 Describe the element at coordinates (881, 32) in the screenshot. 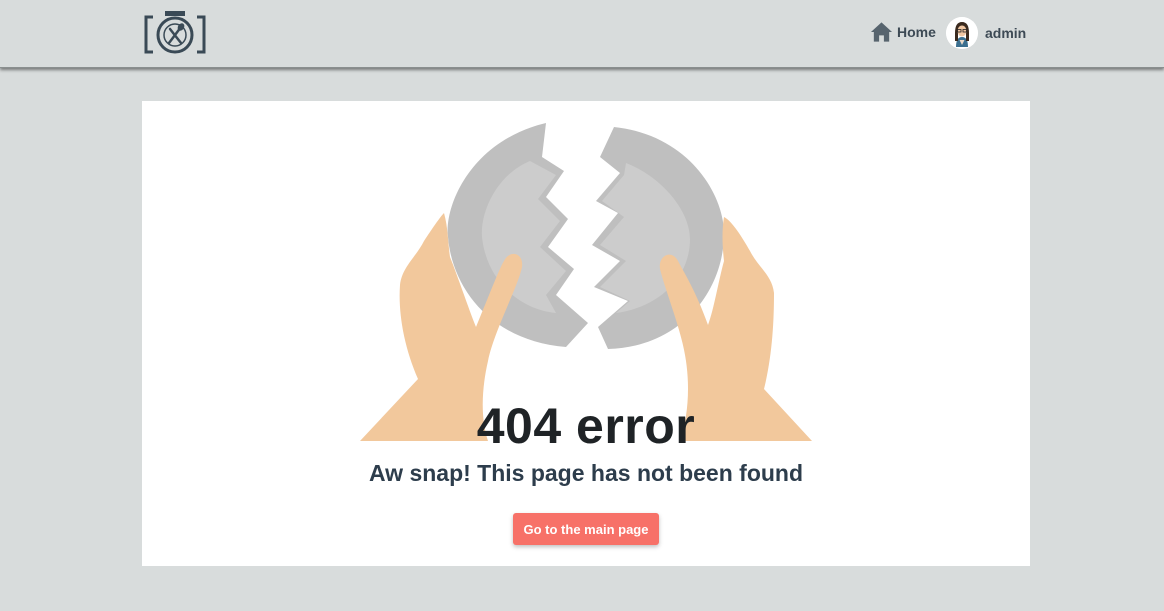

I see `home-icon` at that location.